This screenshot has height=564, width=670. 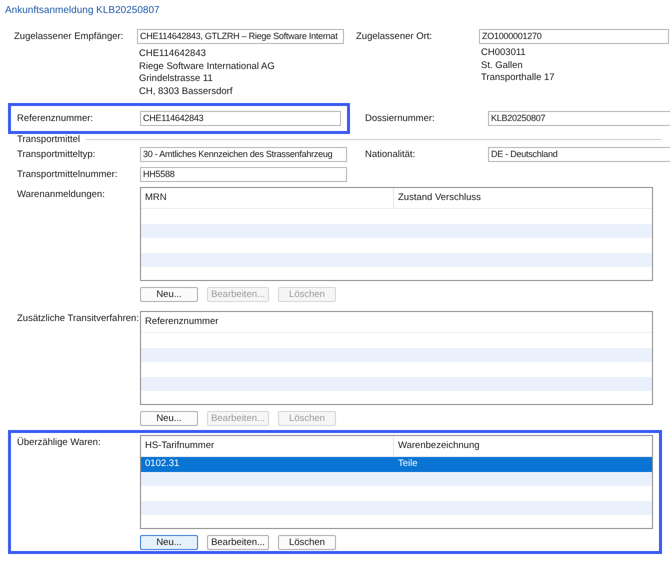 What do you see at coordinates (390, 155) in the screenshot?
I see `field-label: Nationalität:` at bounding box center [390, 155].